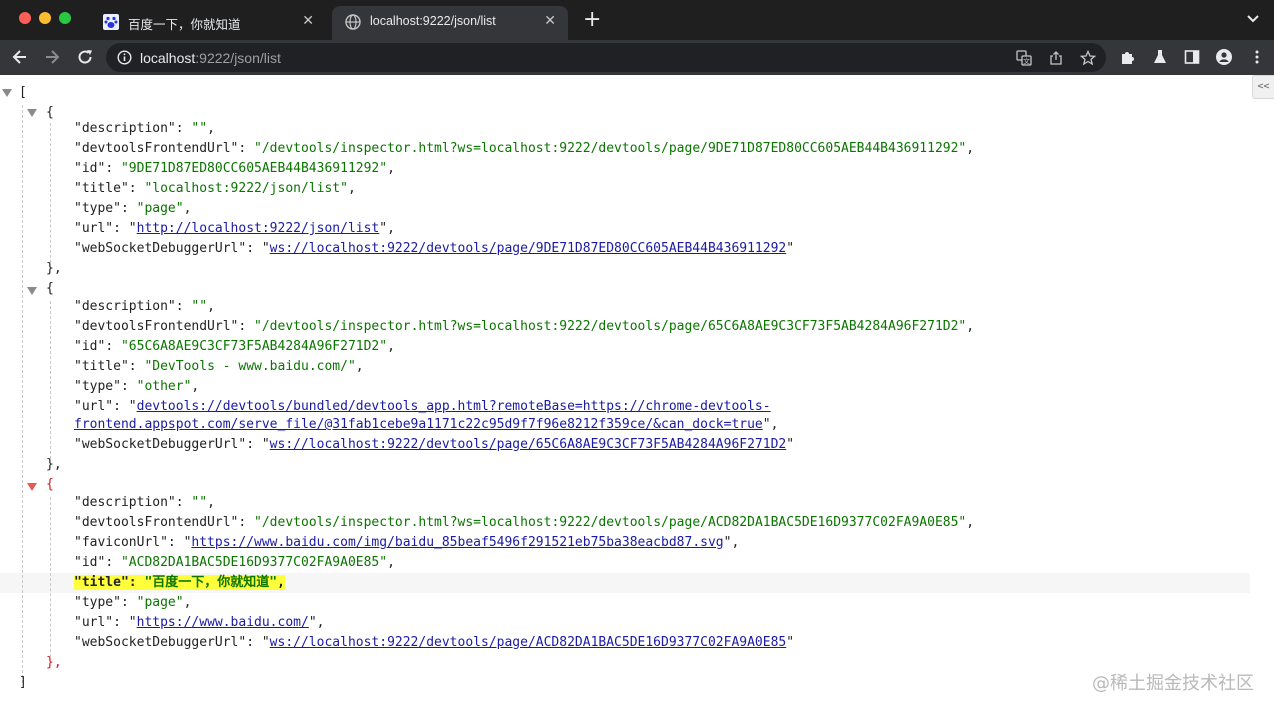 The width and height of the screenshot is (1274, 713). What do you see at coordinates (1056, 58) in the screenshot?
I see `share-icon` at bounding box center [1056, 58].